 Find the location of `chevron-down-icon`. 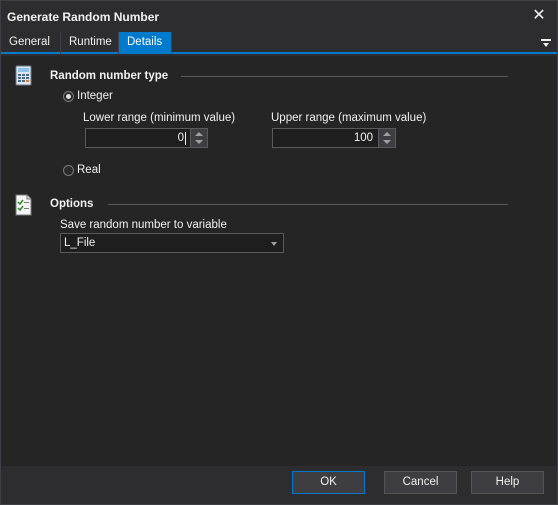

chevron-down-icon is located at coordinates (274, 244).